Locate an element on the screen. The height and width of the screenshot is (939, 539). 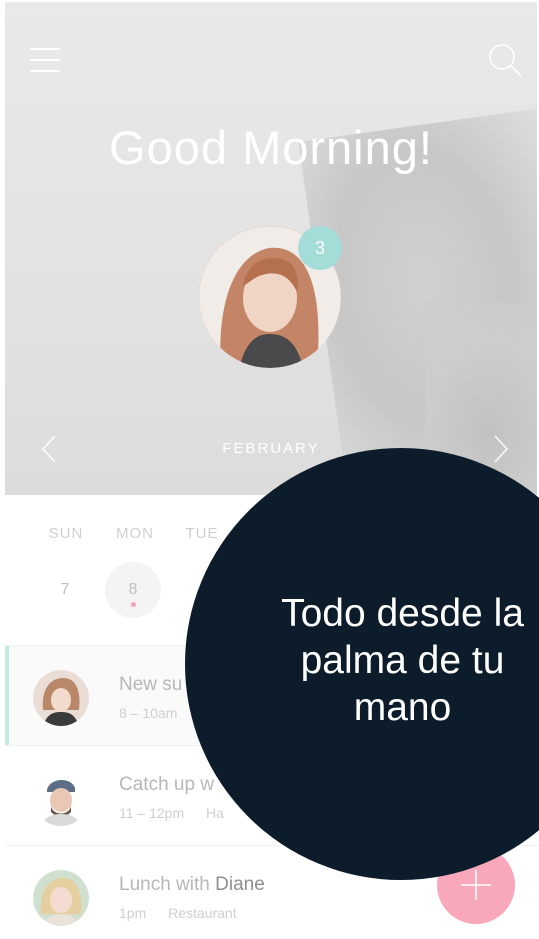
promo-line: palma de tu is located at coordinates (402, 660).